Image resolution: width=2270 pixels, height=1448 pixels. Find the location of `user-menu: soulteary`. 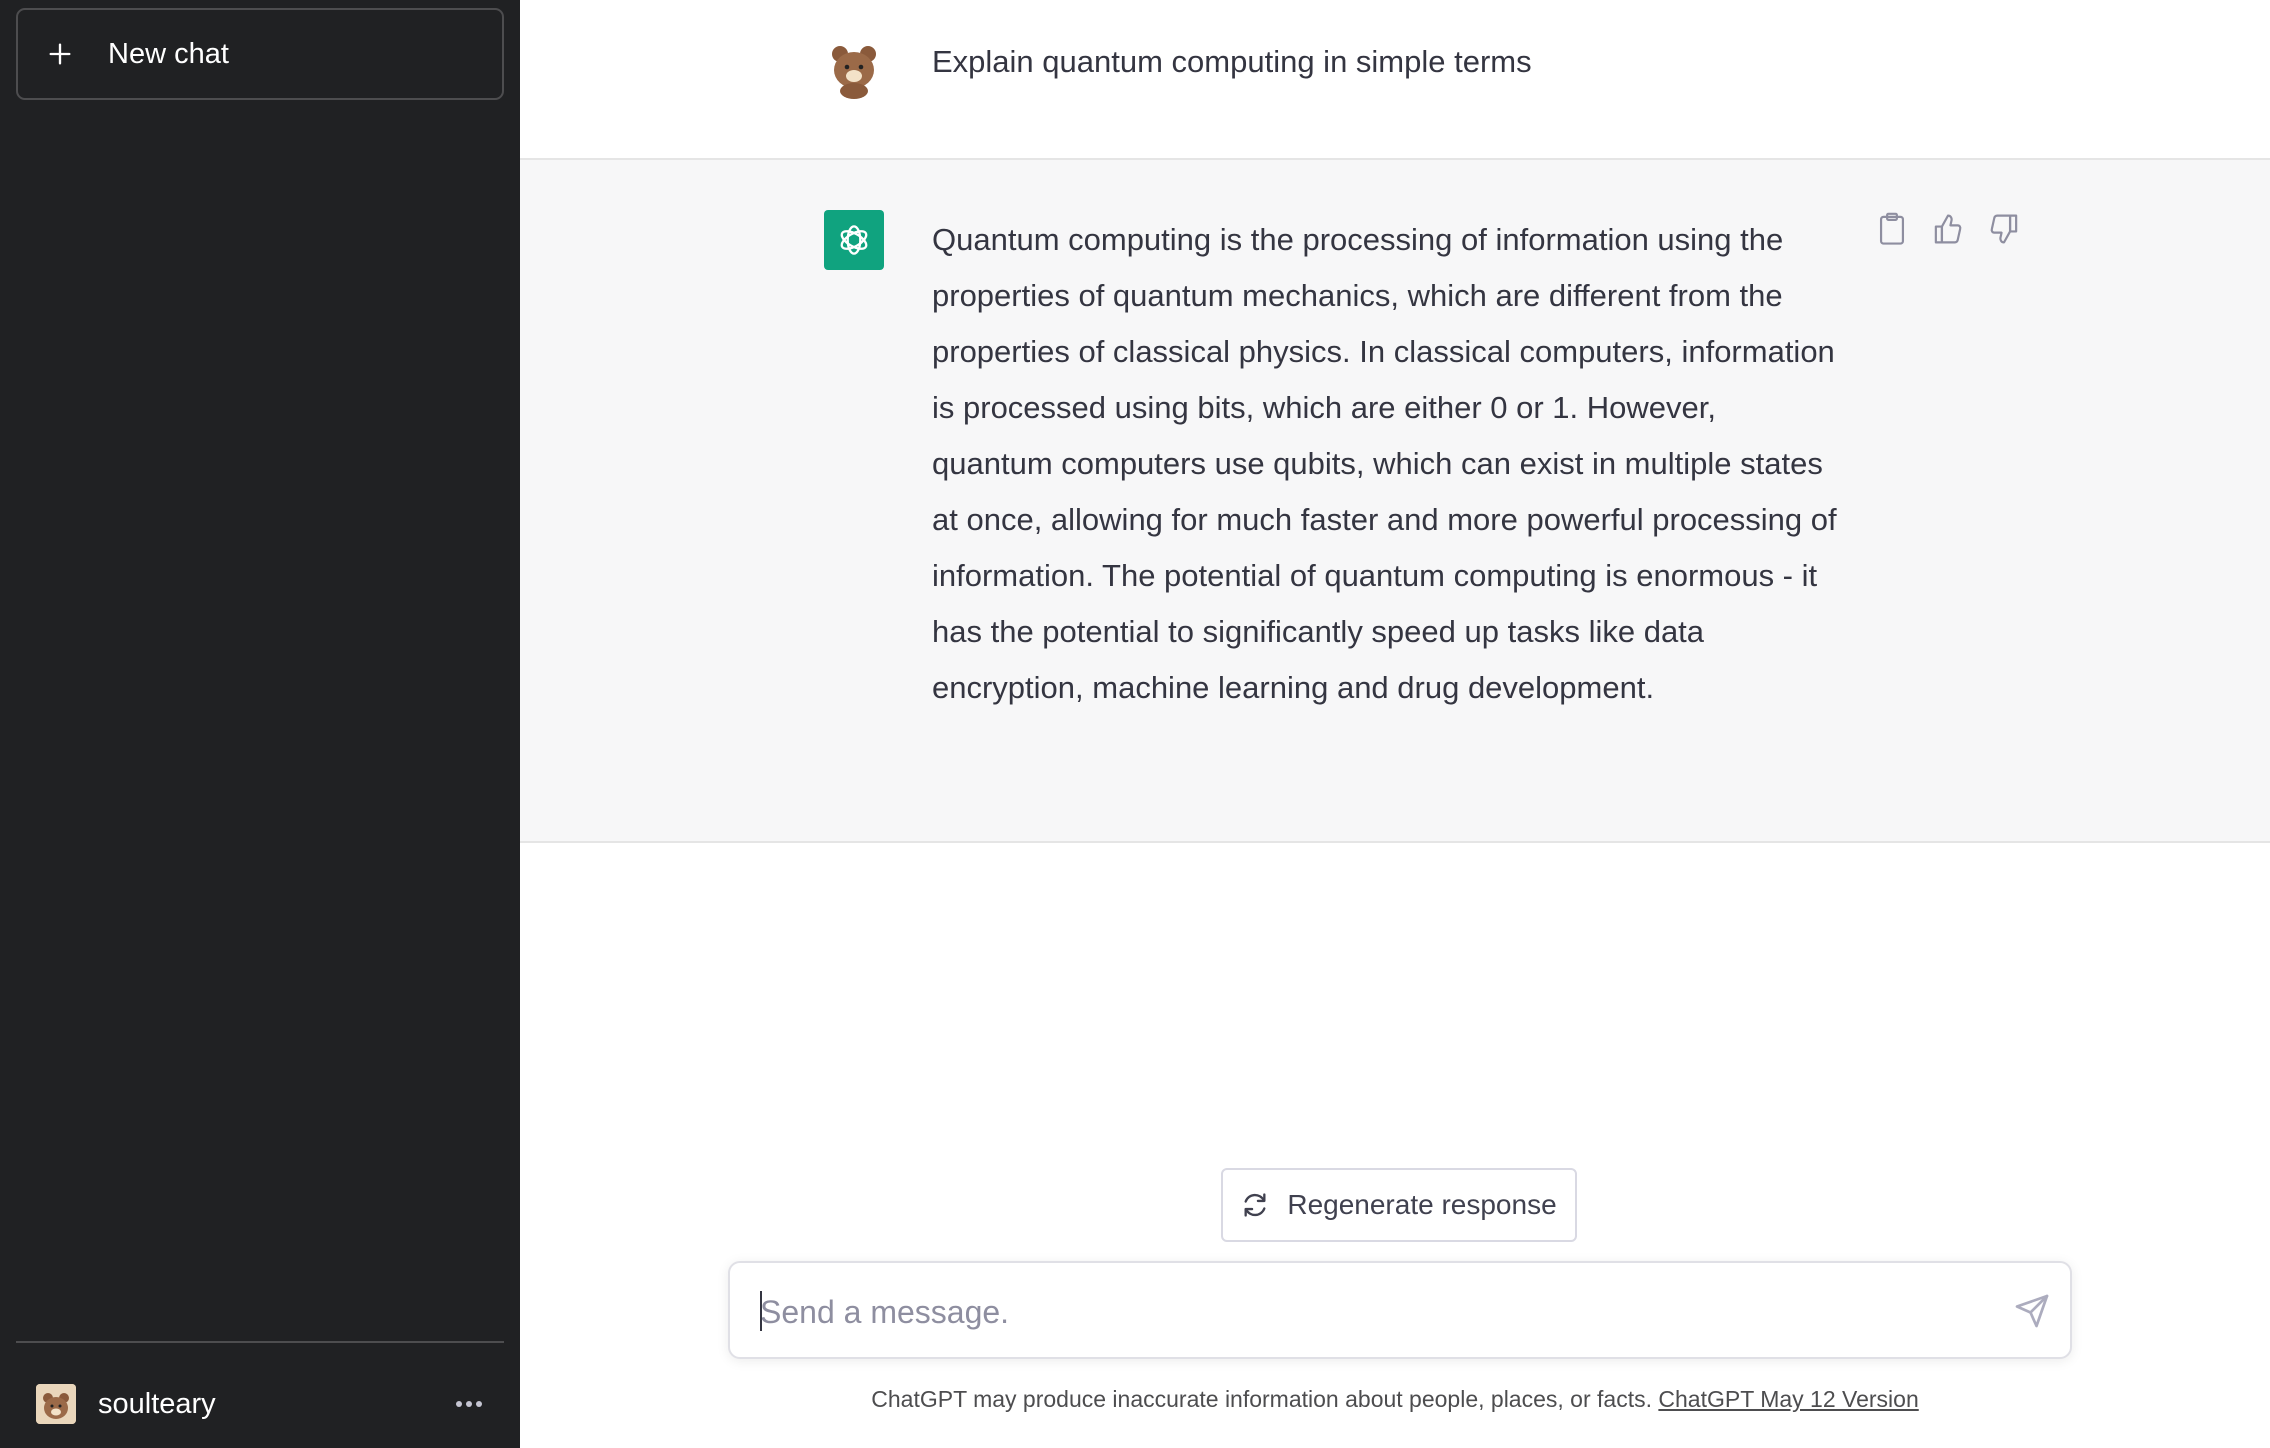

user-menu: soulteary is located at coordinates (260, 1404).